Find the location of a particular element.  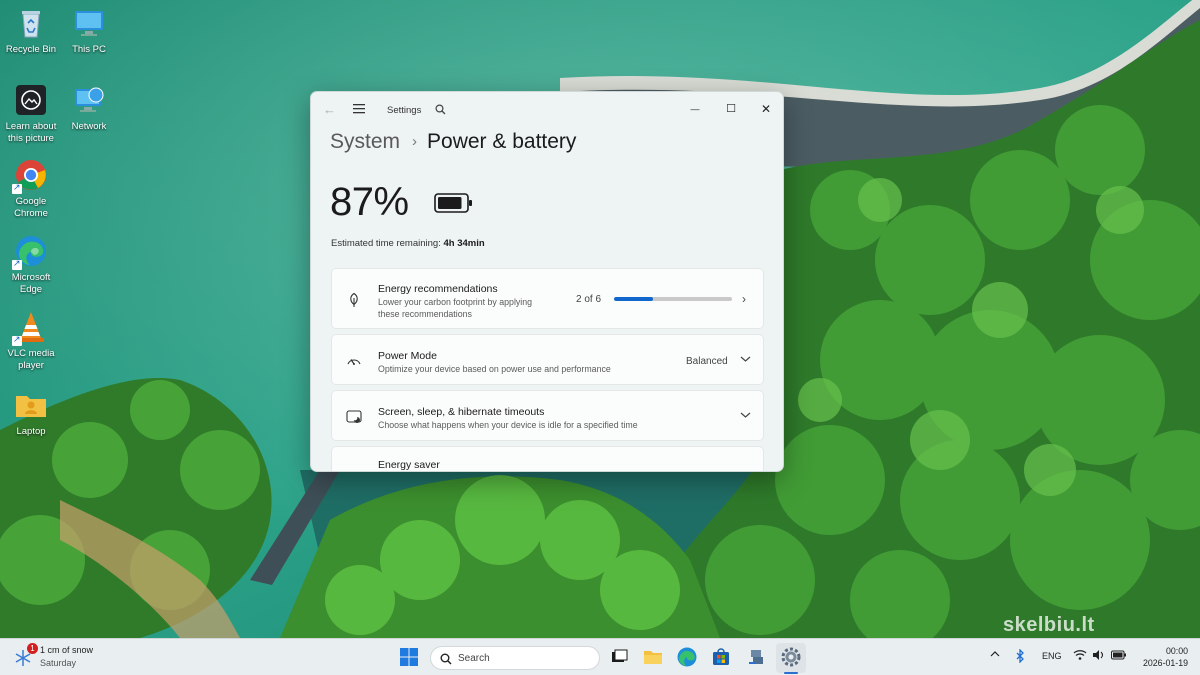

desktop-icon-label: Recycle Bin is located at coordinates (31, 49).